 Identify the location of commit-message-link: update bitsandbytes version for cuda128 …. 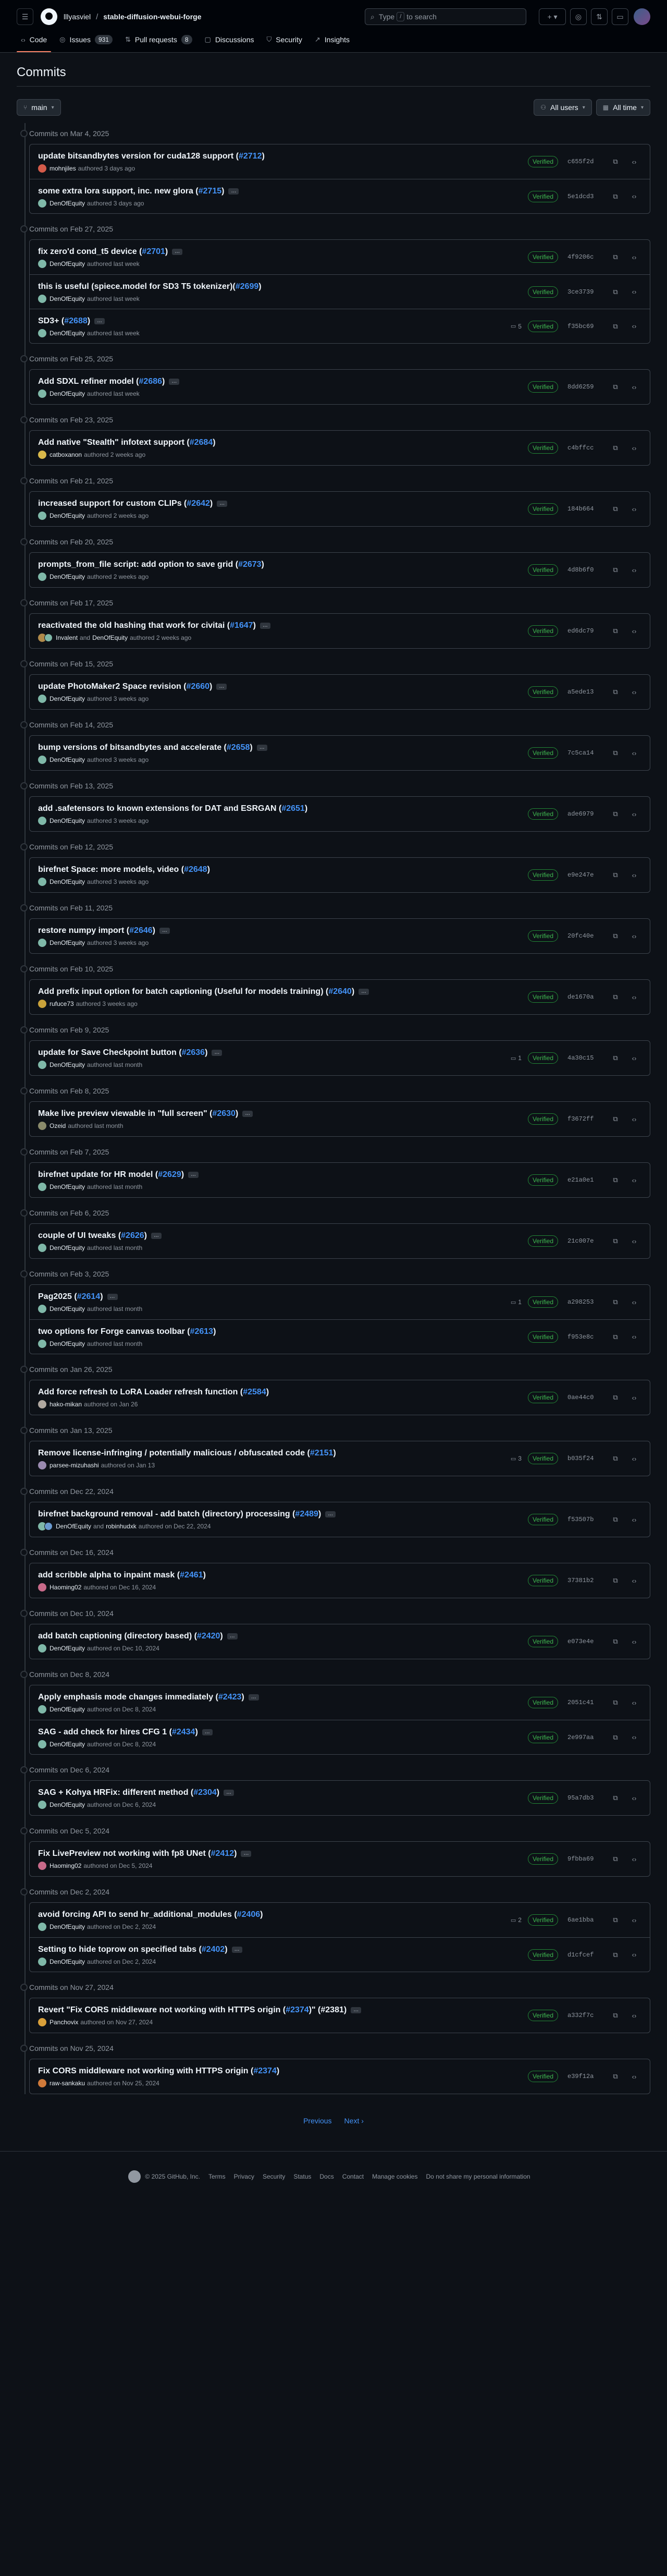
(138, 156).